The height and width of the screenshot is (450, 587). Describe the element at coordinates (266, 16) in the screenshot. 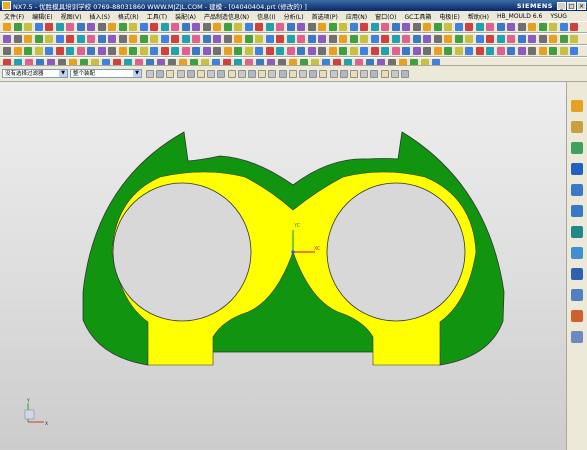

I see `menu-information: 信息(I)` at that location.